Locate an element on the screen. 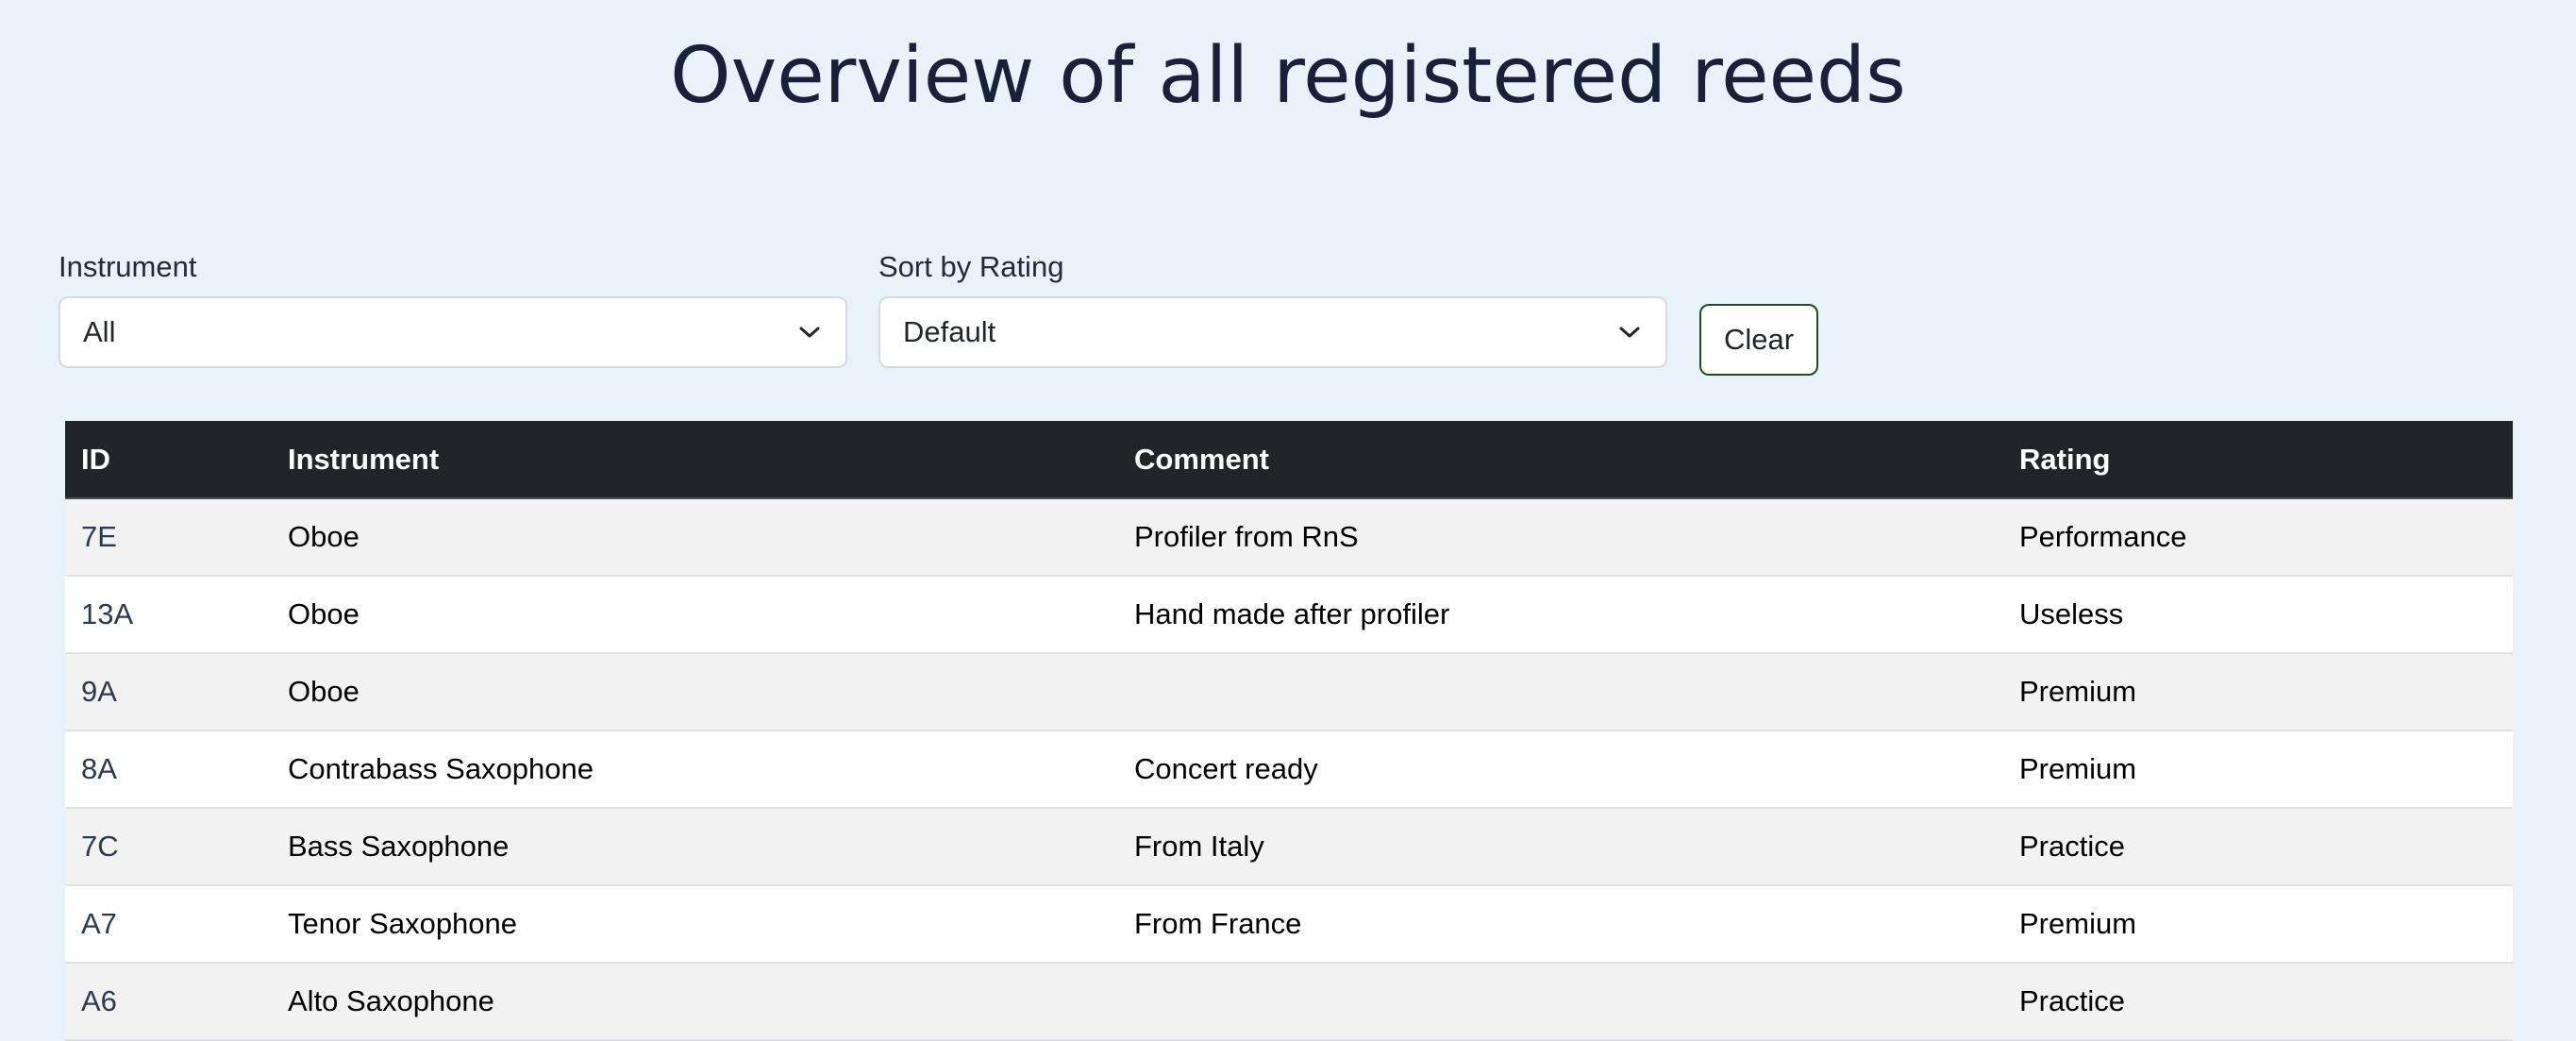 The width and height of the screenshot is (2576, 1041). cell-id: 9A is located at coordinates (168, 692).